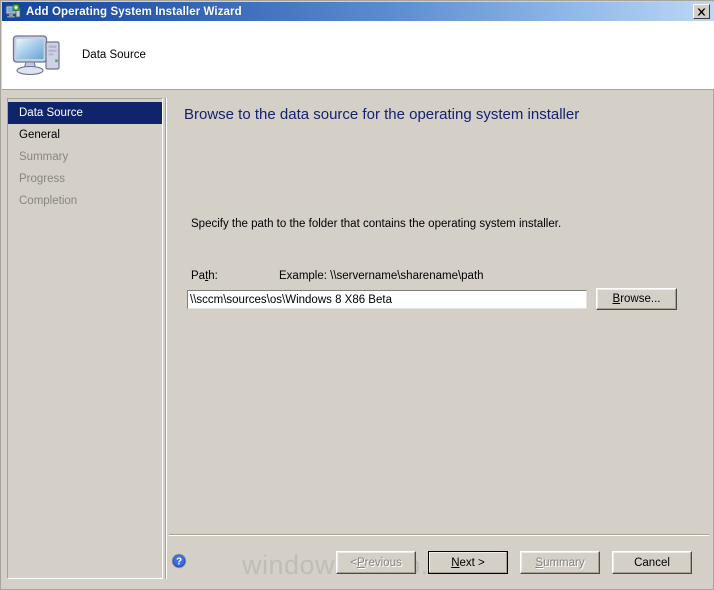 The height and width of the screenshot is (590, 714). I want to click on title-bar: Add Operating System Installer Wizard, so click(358, 11).